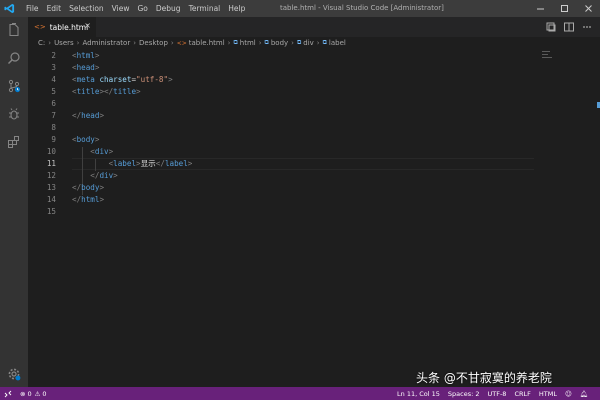 Image resolution: width=600 pixels, height=400 pixels. I want to click on code-text: </head>, so click(88, 115).